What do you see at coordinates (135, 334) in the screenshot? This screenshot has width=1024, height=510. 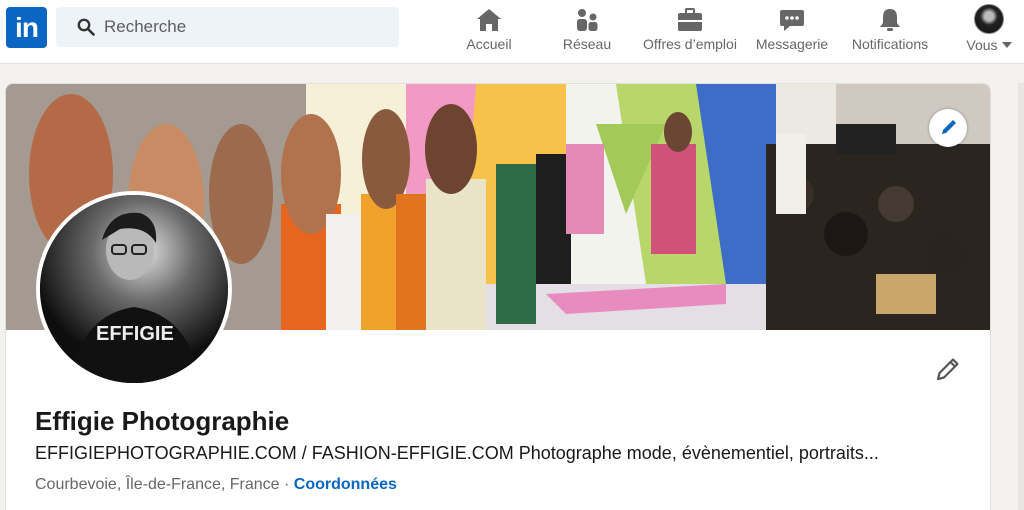 I see `photo-shirt-print: EFFIGIE` at bounding box center [135, 334].